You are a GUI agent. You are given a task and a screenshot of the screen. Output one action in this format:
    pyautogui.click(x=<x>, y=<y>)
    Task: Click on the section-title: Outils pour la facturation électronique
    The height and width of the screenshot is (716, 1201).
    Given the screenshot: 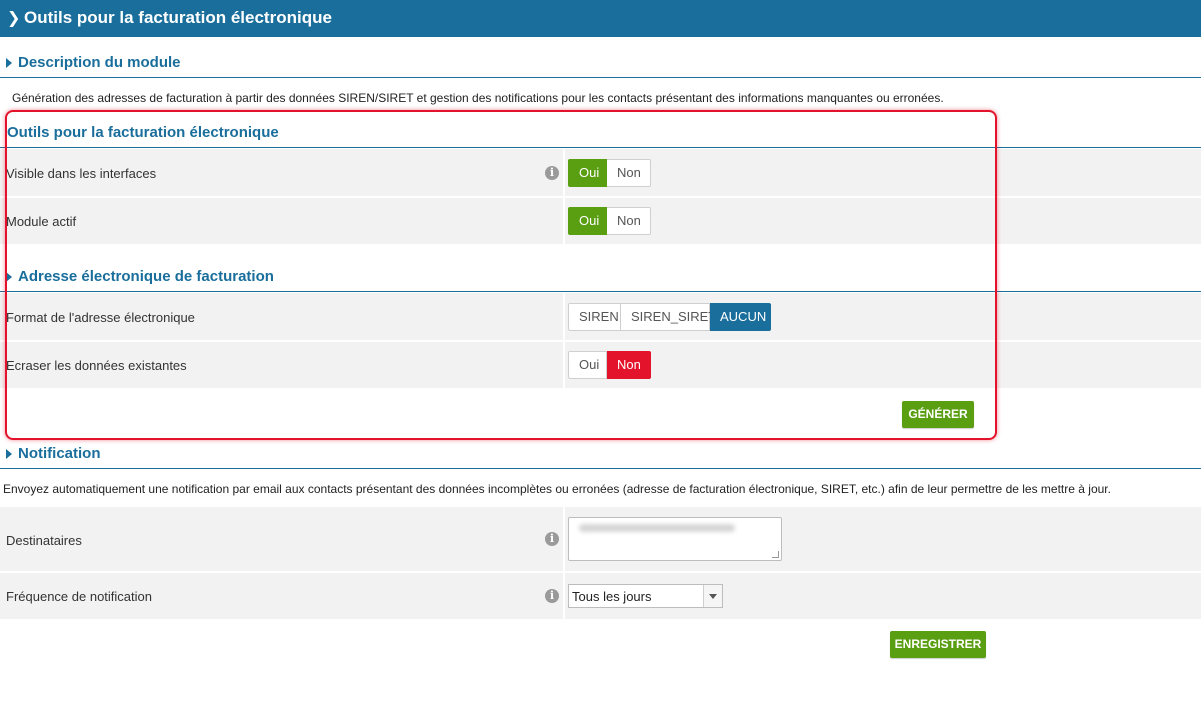 What is the action you would take?
    pyautogui.click(x=143, y=132)
    